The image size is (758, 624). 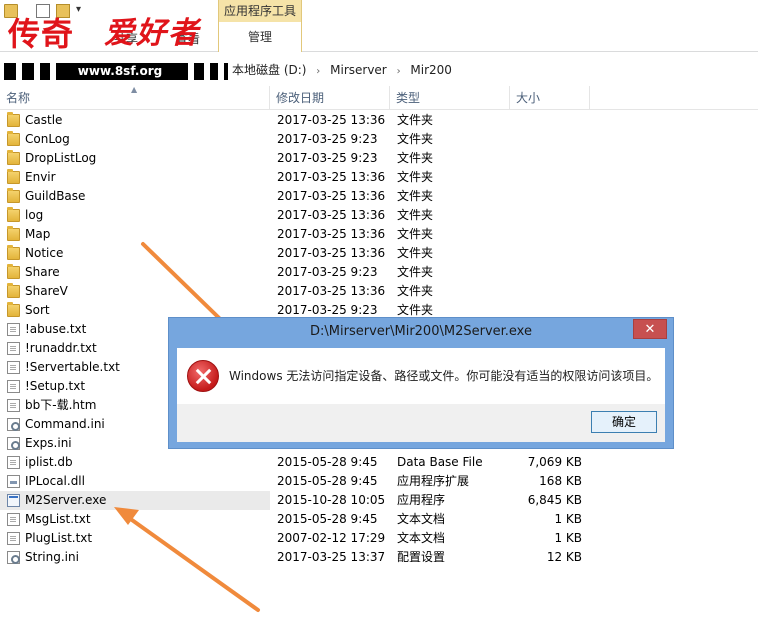 I want to click on file-name: String.ini, so click(x=52, y=557).